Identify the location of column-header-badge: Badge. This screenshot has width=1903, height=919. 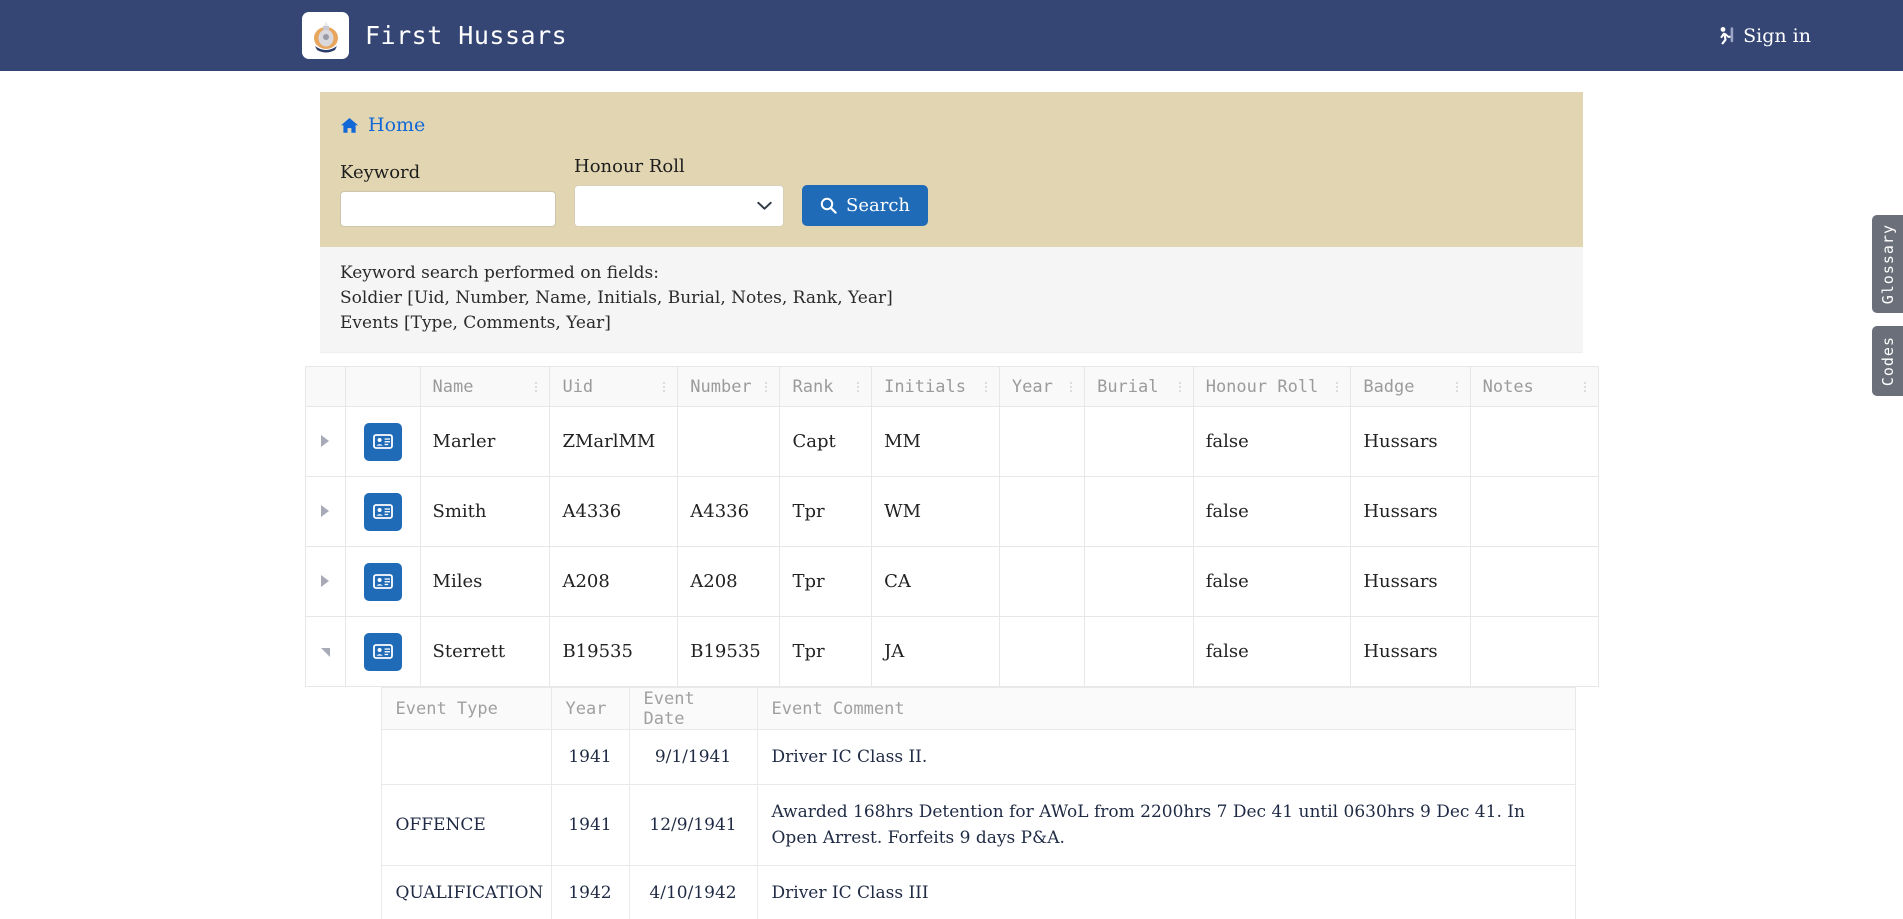
(1410, 386).